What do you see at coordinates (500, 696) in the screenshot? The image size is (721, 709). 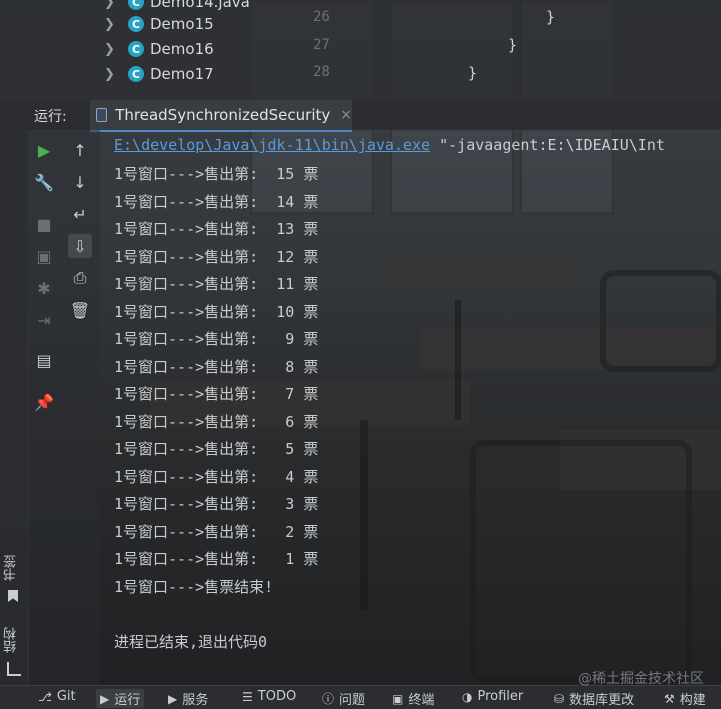 I see `profiler-label: Profiler` at bounding box center [500, 696].